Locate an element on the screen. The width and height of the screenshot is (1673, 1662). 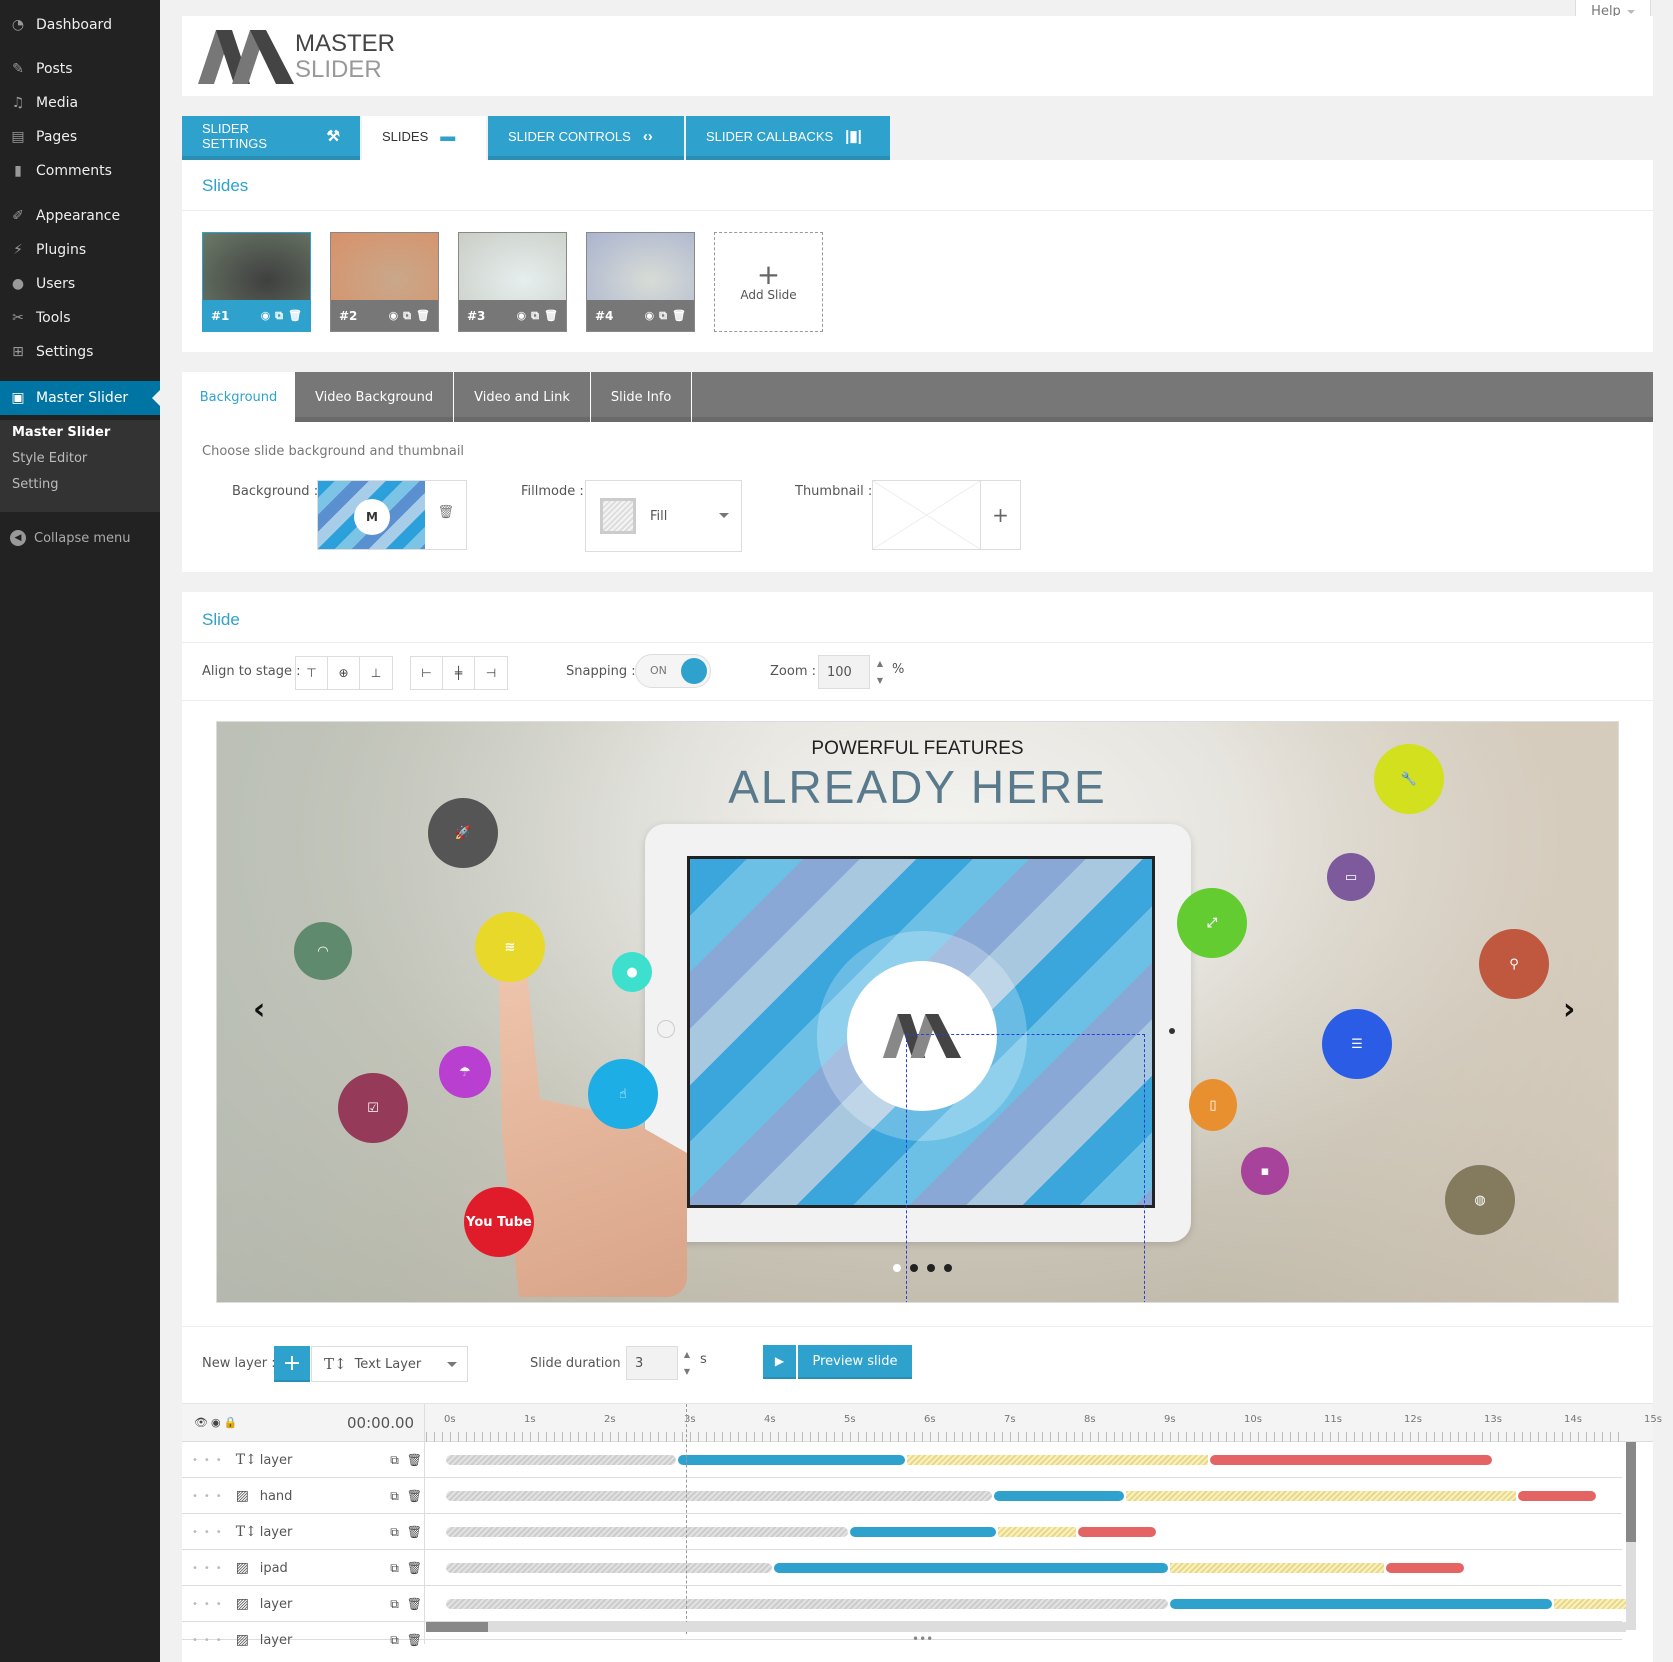
checkbox-icon: ☑ is located at coordinates (373, 1108).